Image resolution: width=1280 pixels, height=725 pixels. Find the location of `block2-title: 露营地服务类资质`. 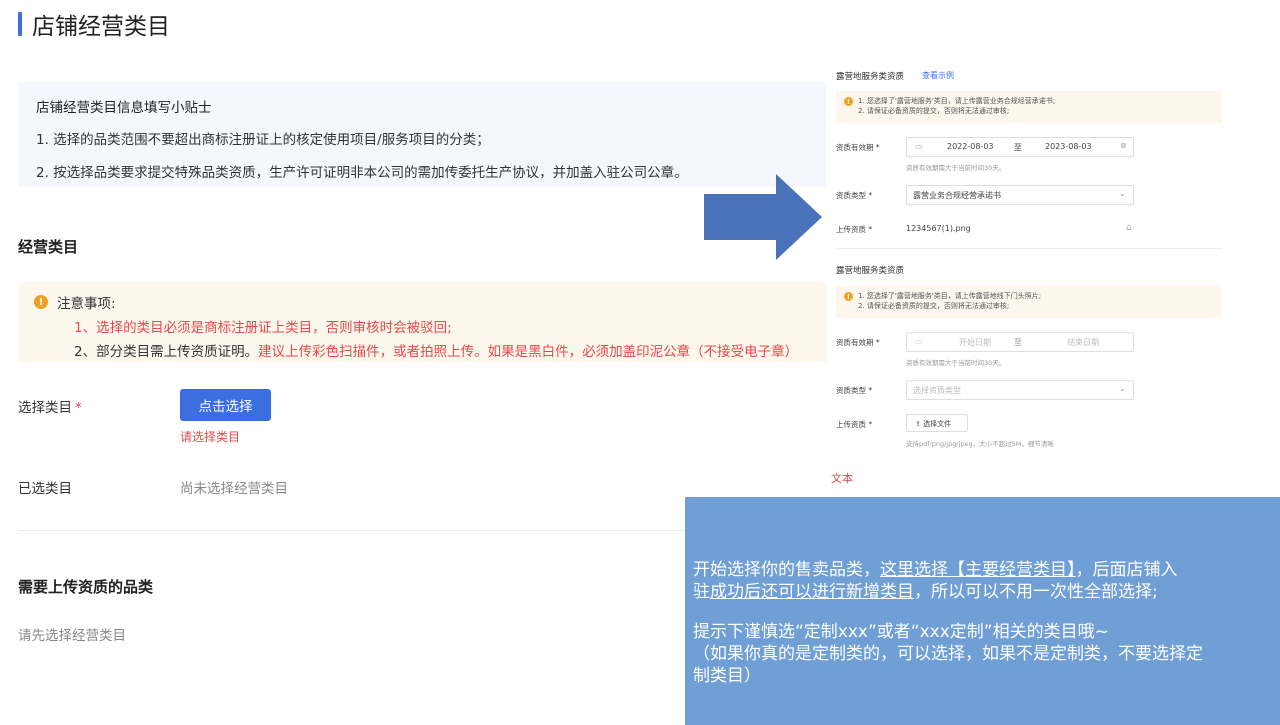

block2-title: 露营地服务类资质 is located at coordinates (870, 271).